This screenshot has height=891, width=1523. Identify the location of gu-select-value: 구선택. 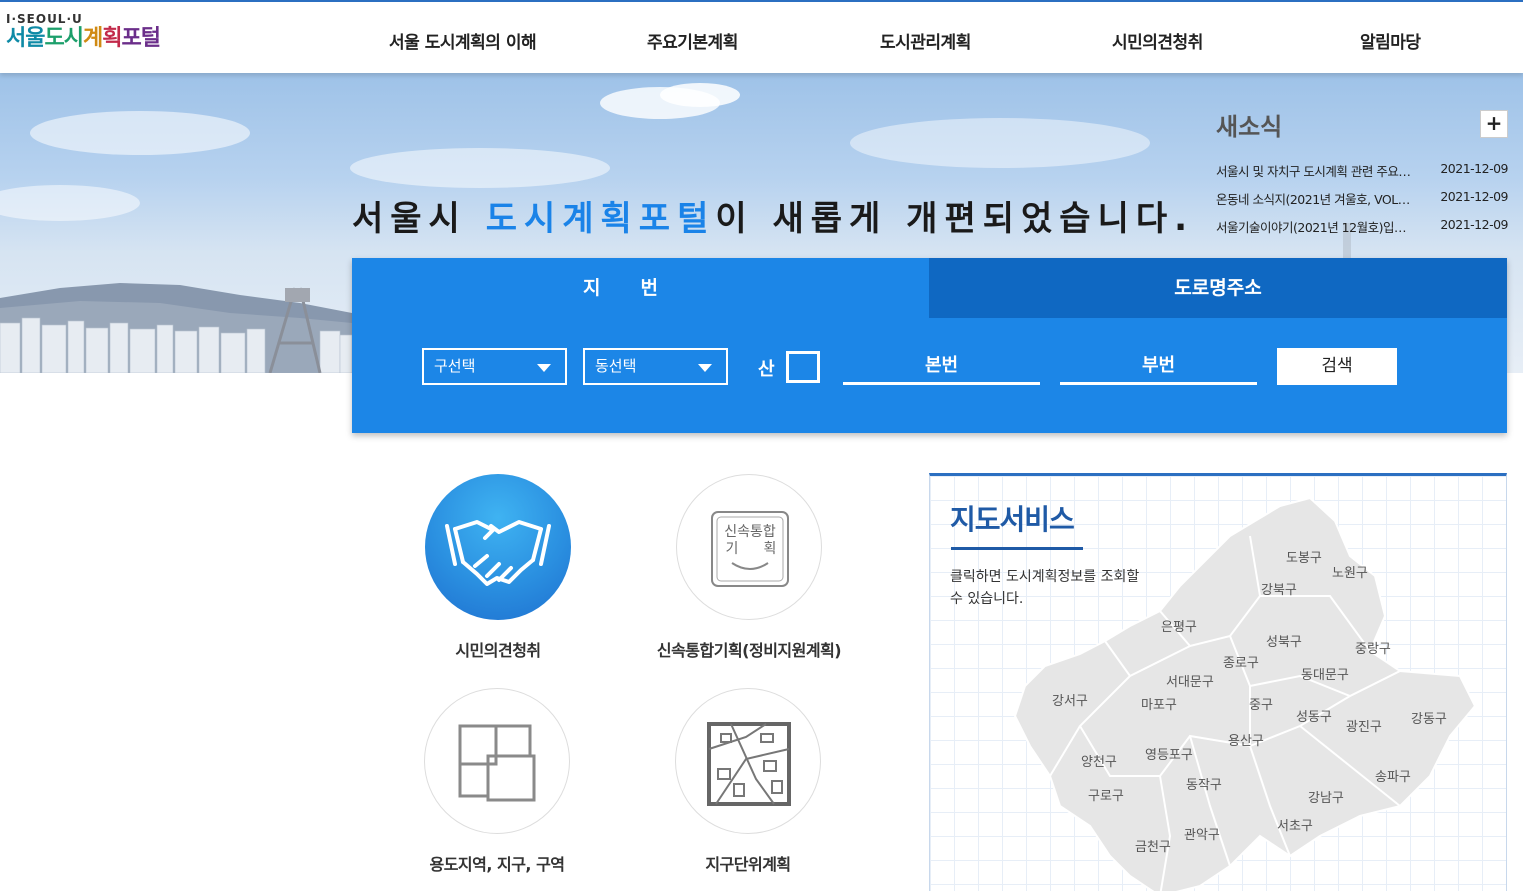
(455, 366).